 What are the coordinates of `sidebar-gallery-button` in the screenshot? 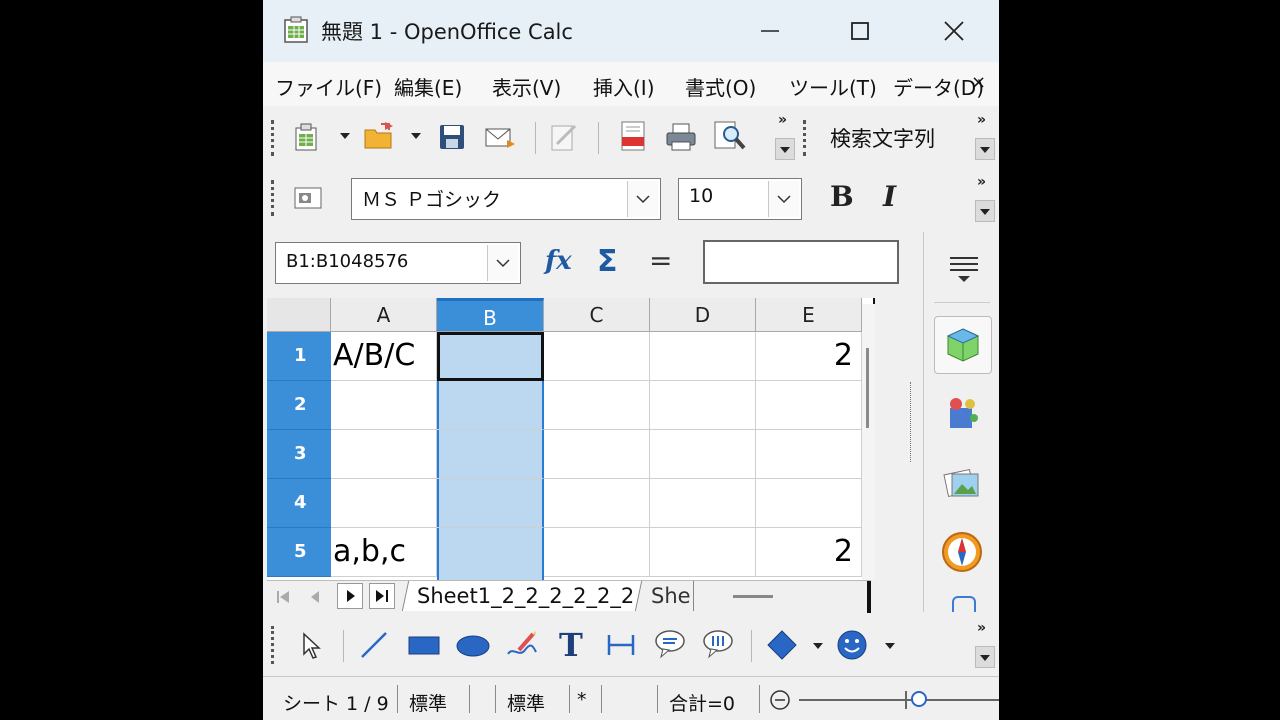 It's located at (962, 482).